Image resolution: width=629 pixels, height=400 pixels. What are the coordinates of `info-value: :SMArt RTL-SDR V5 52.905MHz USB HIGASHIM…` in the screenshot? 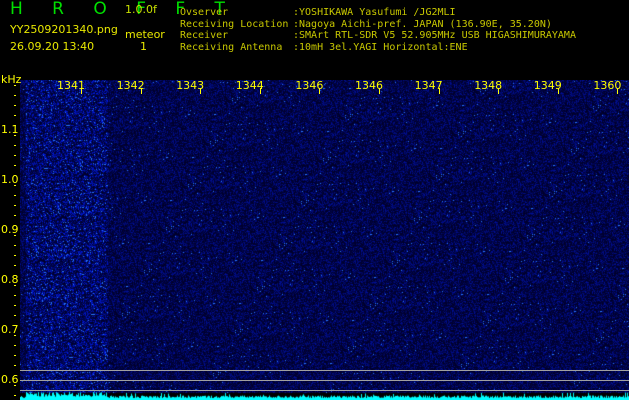 It's located at (434, 36).